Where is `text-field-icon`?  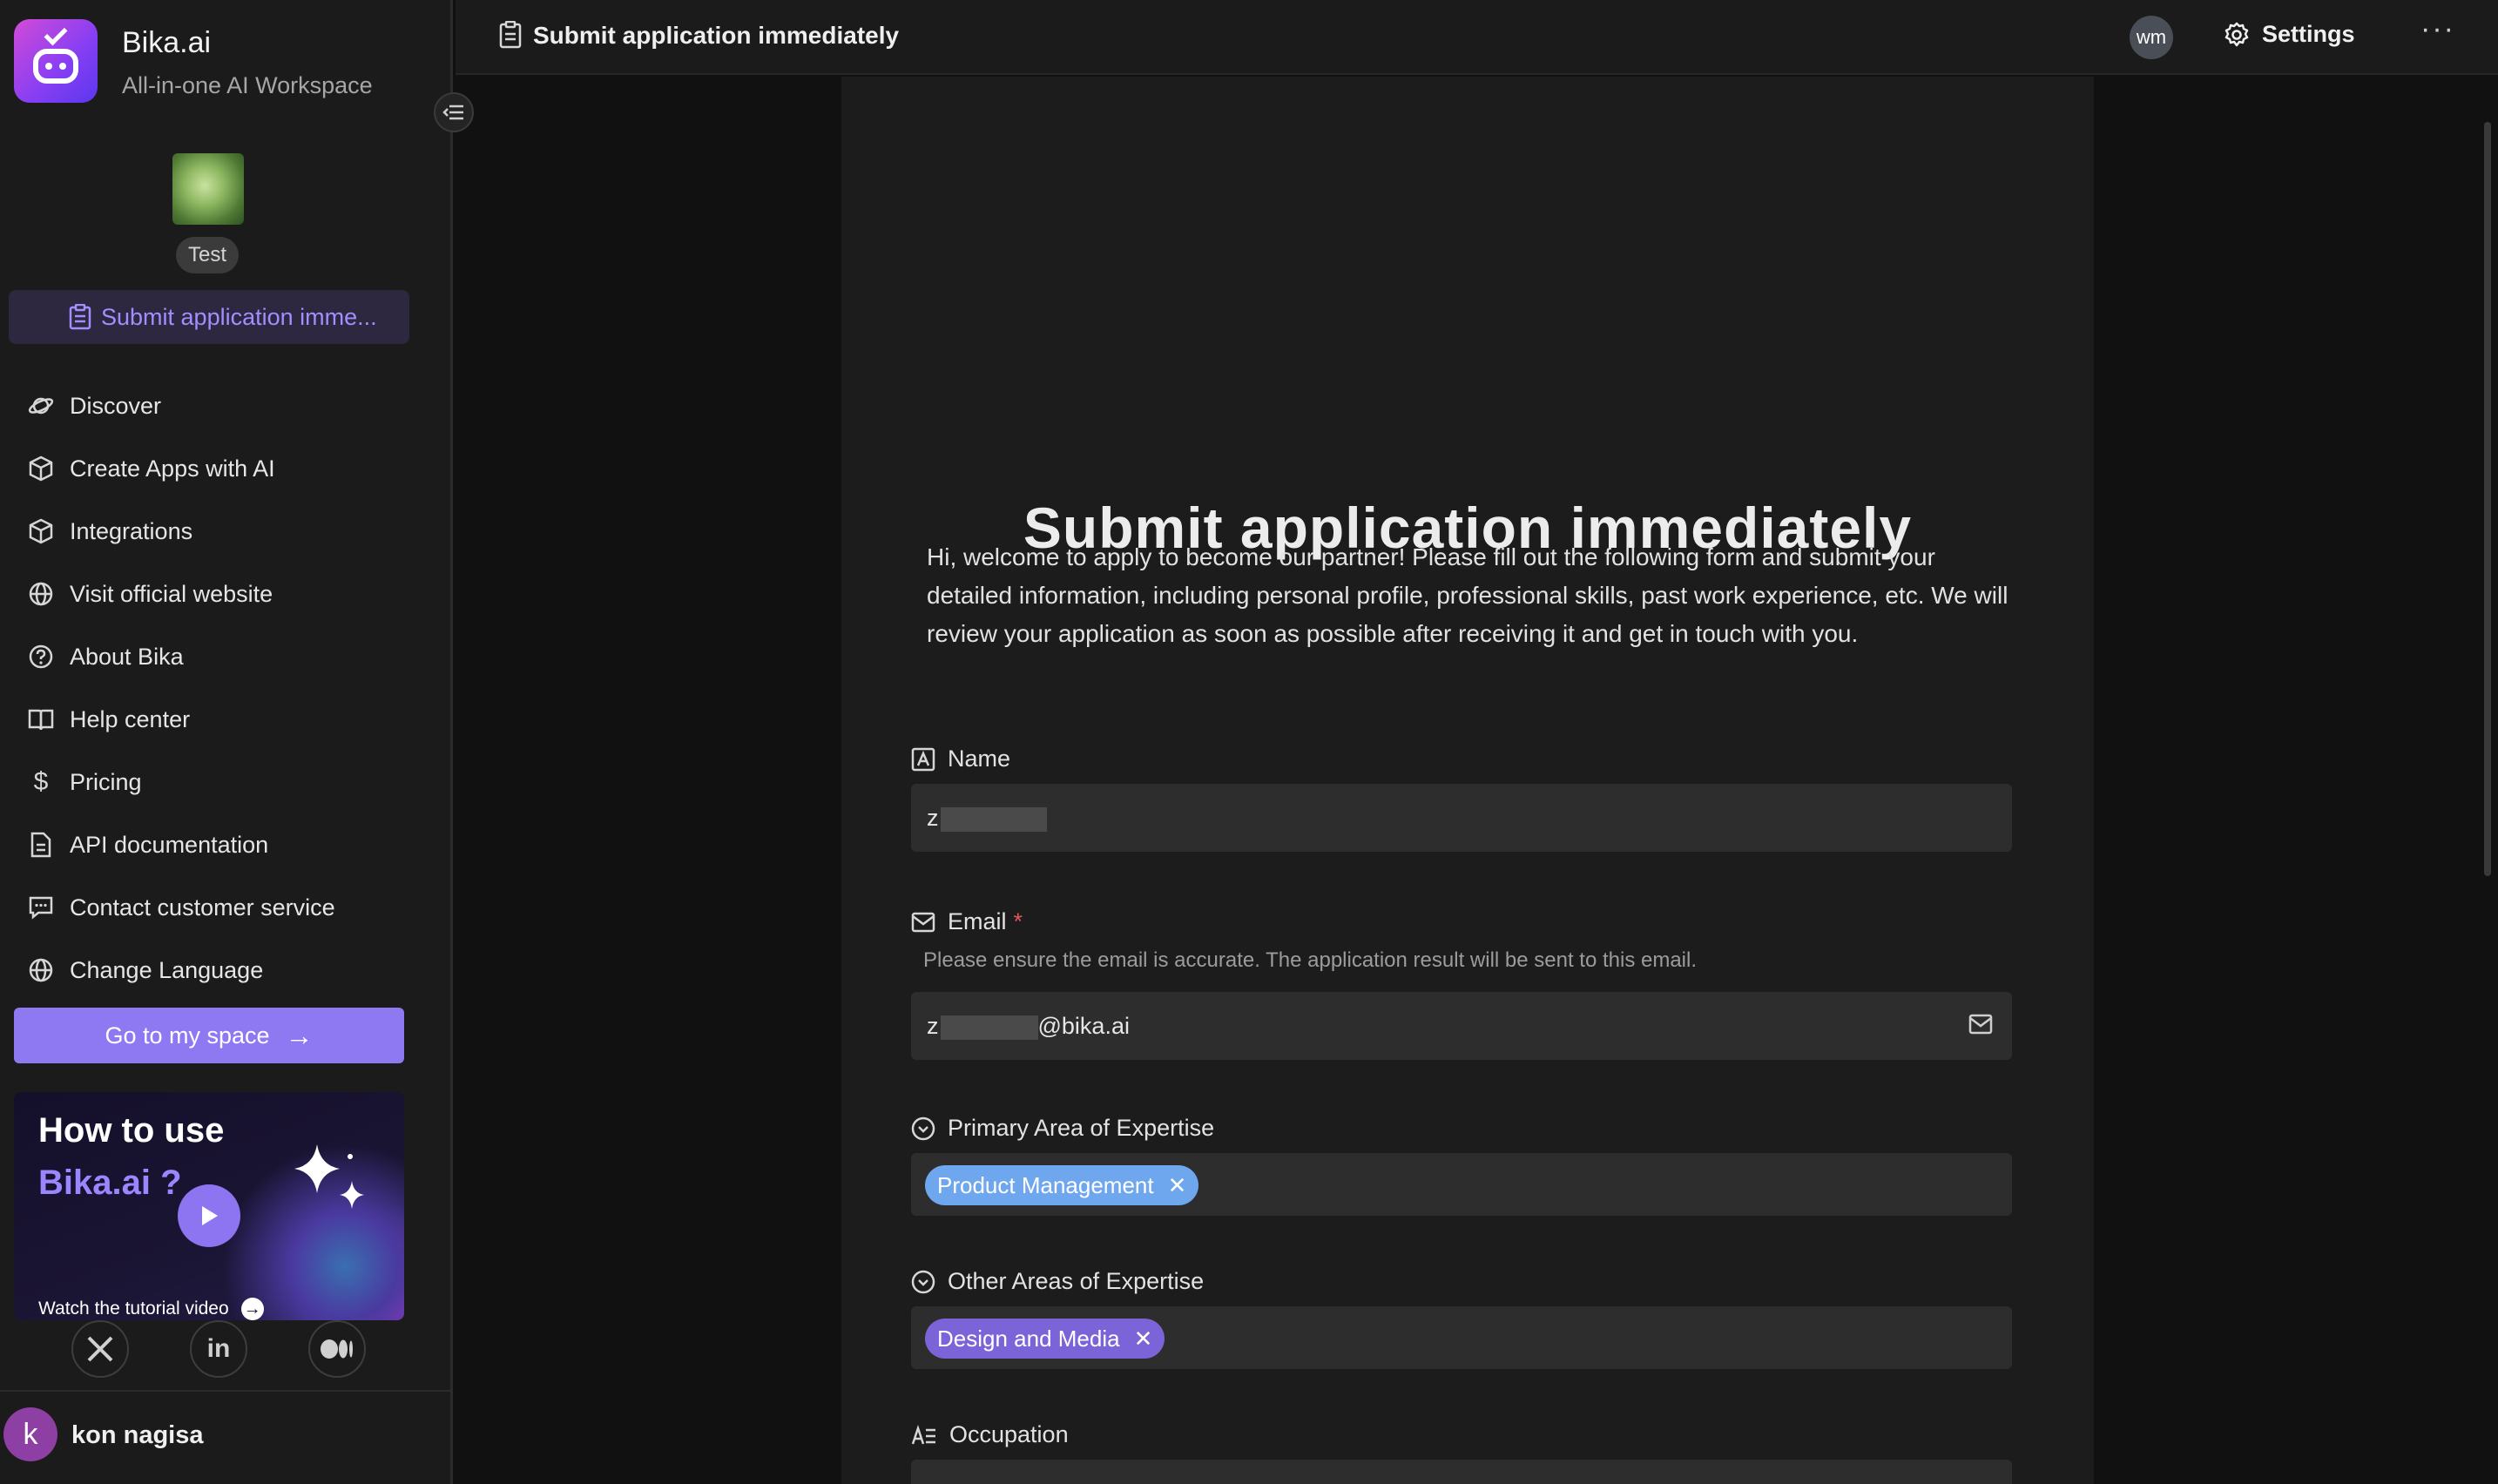 text-field-icon is located at coordinates (923, 759).